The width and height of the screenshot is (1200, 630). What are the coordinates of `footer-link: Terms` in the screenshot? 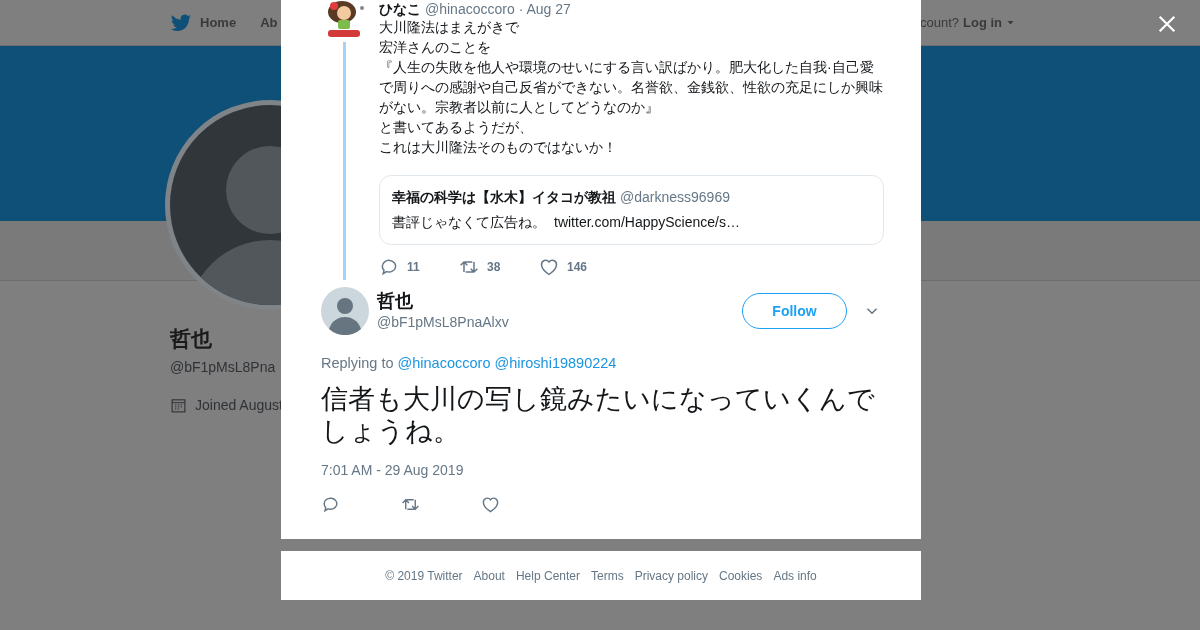 It's located at (607, 575).